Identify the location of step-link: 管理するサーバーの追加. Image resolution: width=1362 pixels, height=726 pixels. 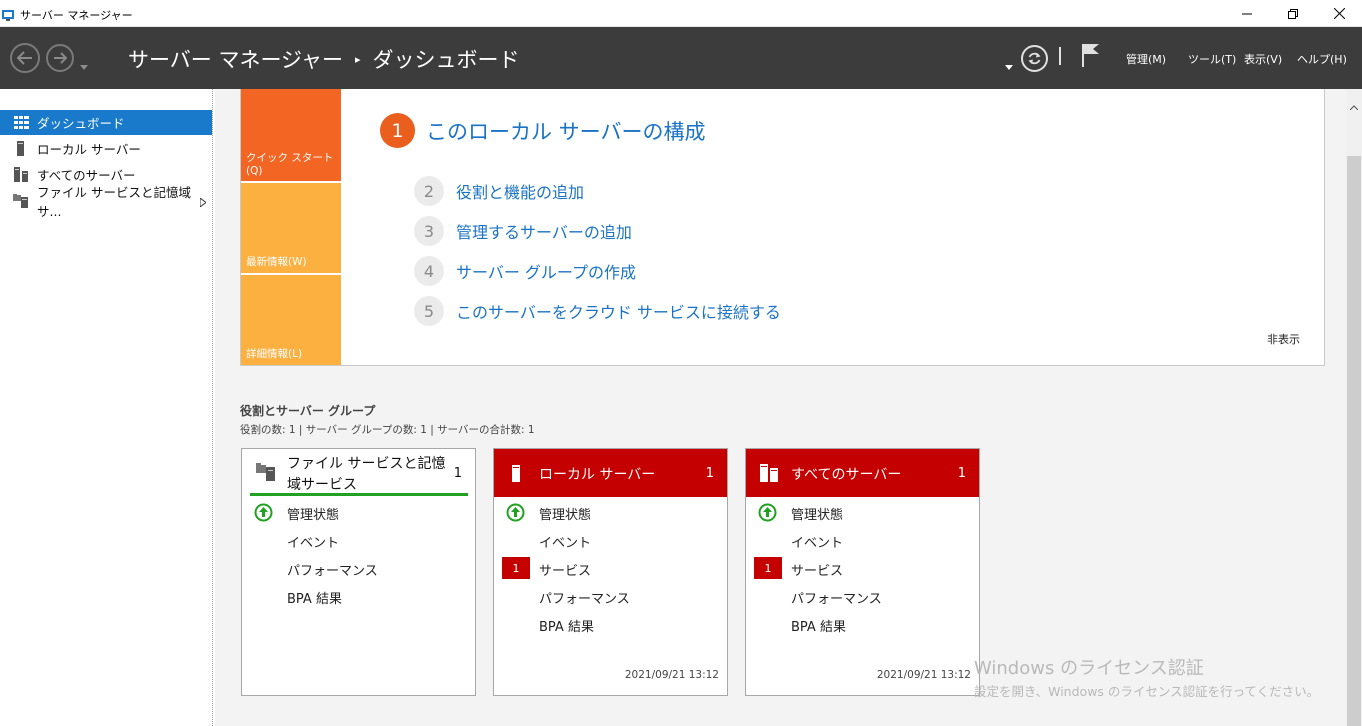
(544, 231).